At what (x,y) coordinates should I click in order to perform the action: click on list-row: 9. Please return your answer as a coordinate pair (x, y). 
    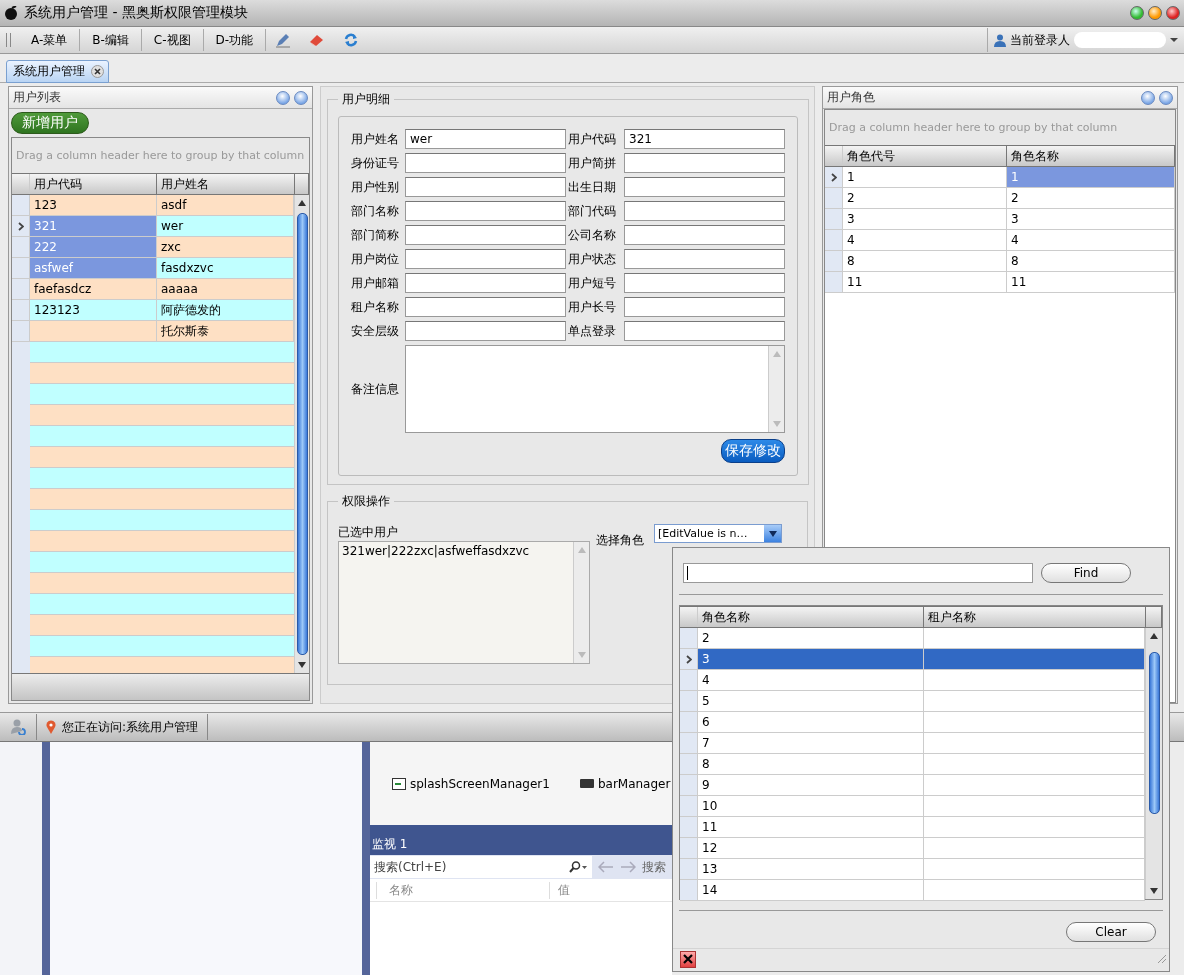
    Looking at the image, I should click on (912, 785).